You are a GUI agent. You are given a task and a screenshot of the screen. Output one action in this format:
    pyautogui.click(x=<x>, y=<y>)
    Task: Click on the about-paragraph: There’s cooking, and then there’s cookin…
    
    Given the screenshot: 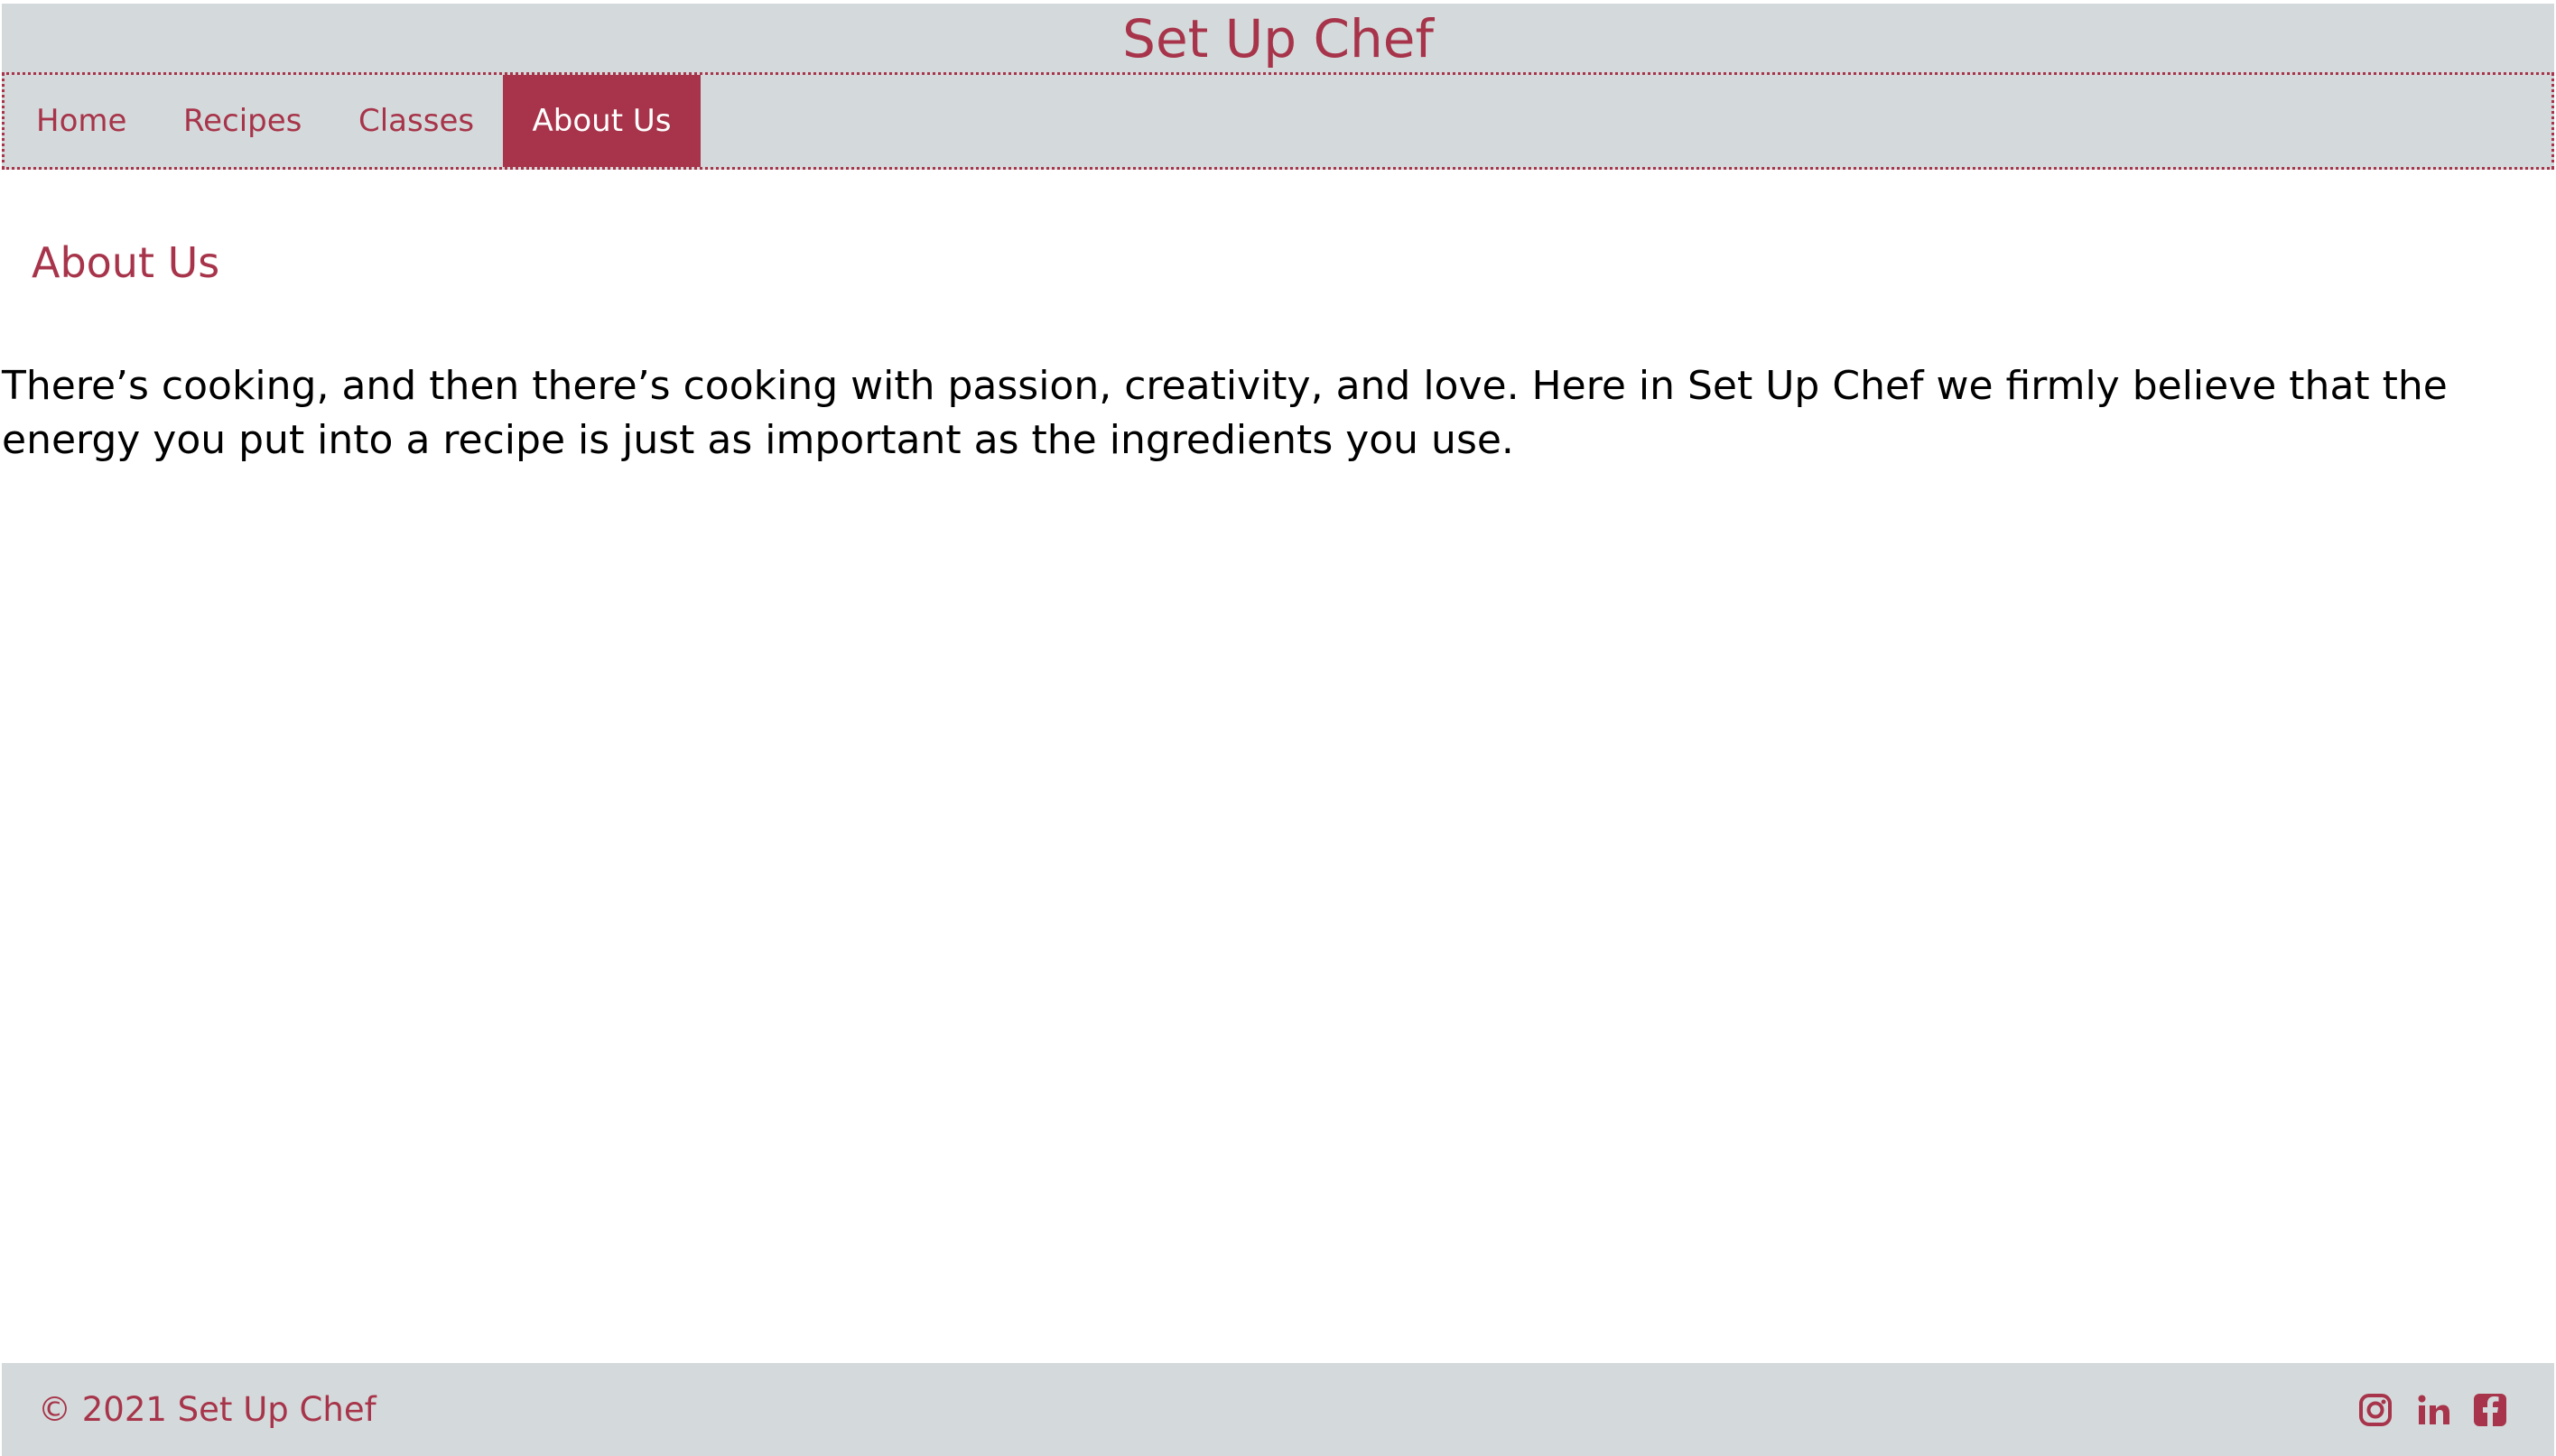 What is the action you would take?
    pyautogui.click(x=1225, y=413)
    